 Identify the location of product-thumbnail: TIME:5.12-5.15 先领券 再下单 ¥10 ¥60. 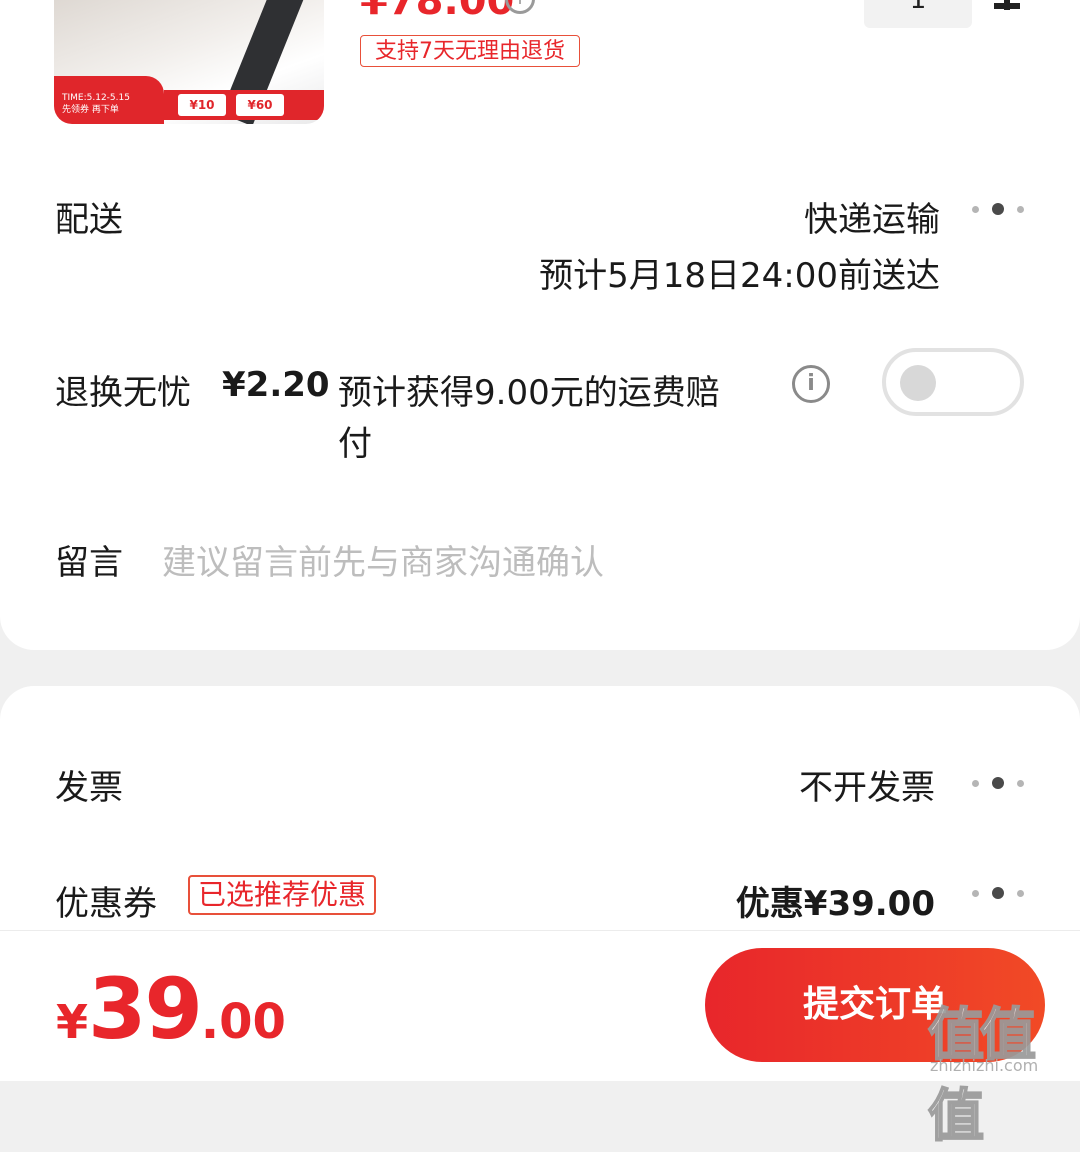
(189, 62).